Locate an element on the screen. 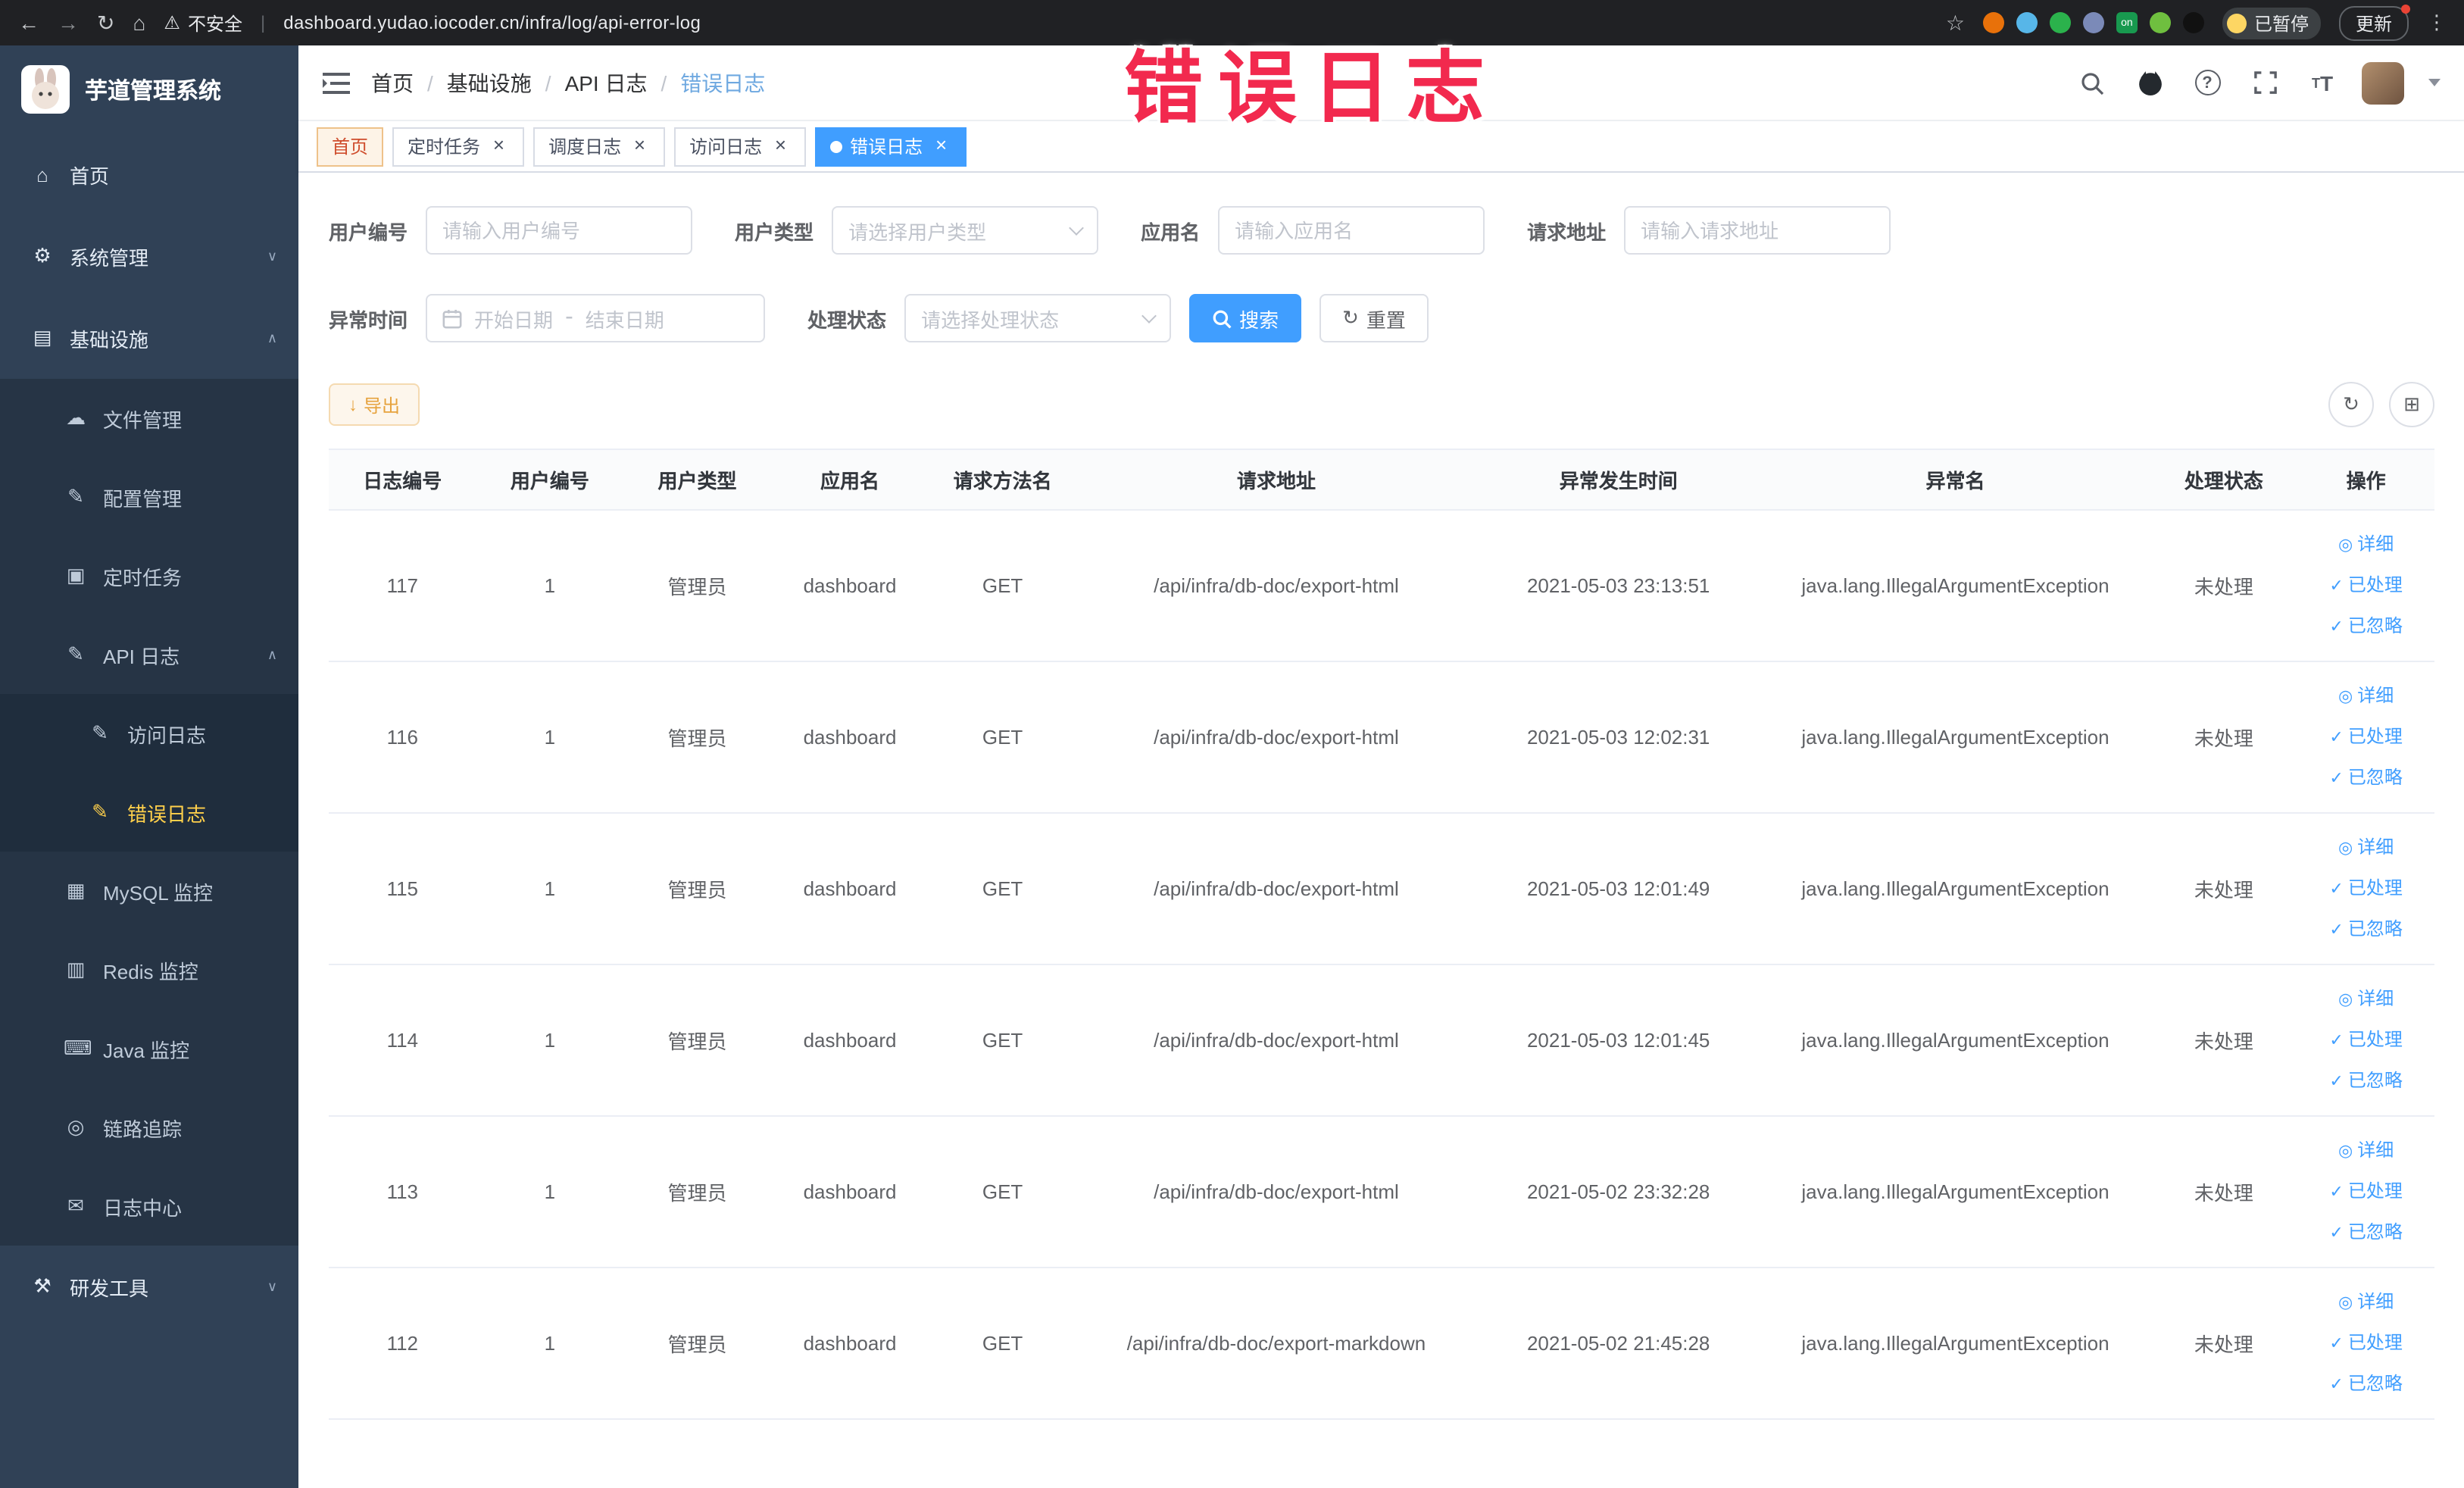 The width and height of the screenshot is (2464, 1488). avatar-caret-icon is located at coordinates (2434, 82).